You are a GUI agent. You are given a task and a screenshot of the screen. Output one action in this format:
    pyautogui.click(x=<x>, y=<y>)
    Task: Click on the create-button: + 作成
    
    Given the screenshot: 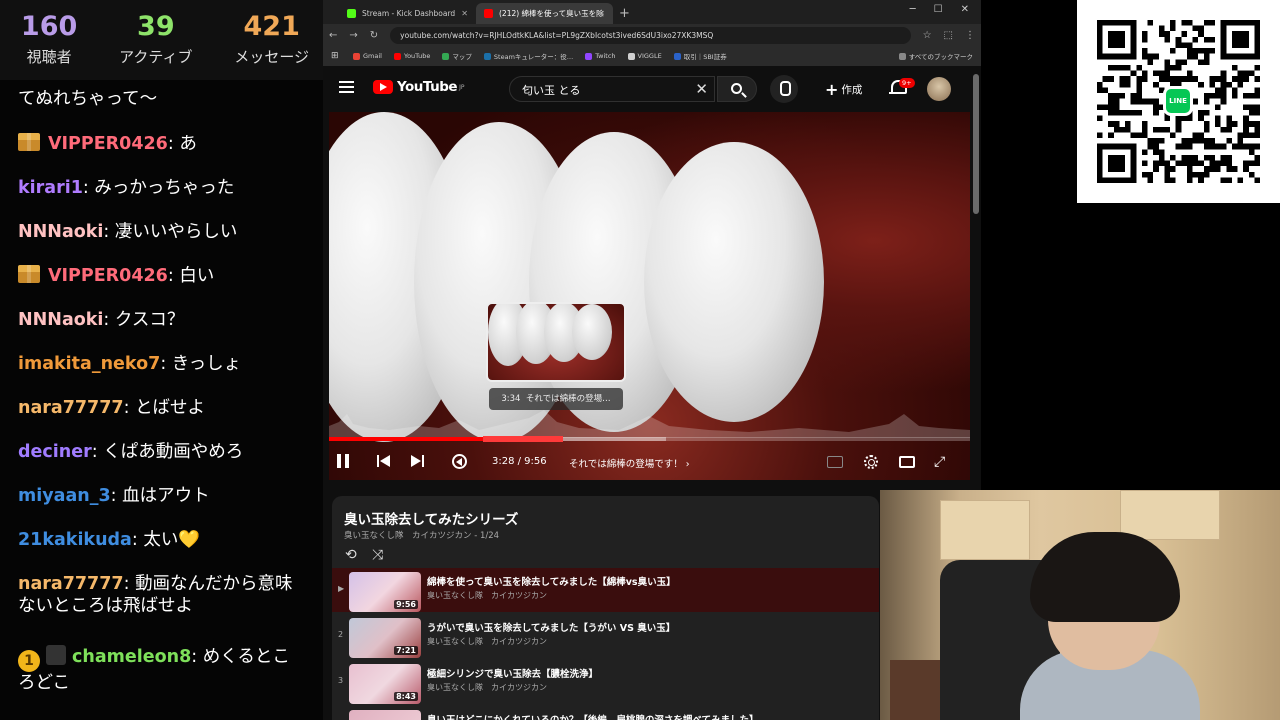 What is the action you would take?
    pyautogui.click(x=843, y=89)
    